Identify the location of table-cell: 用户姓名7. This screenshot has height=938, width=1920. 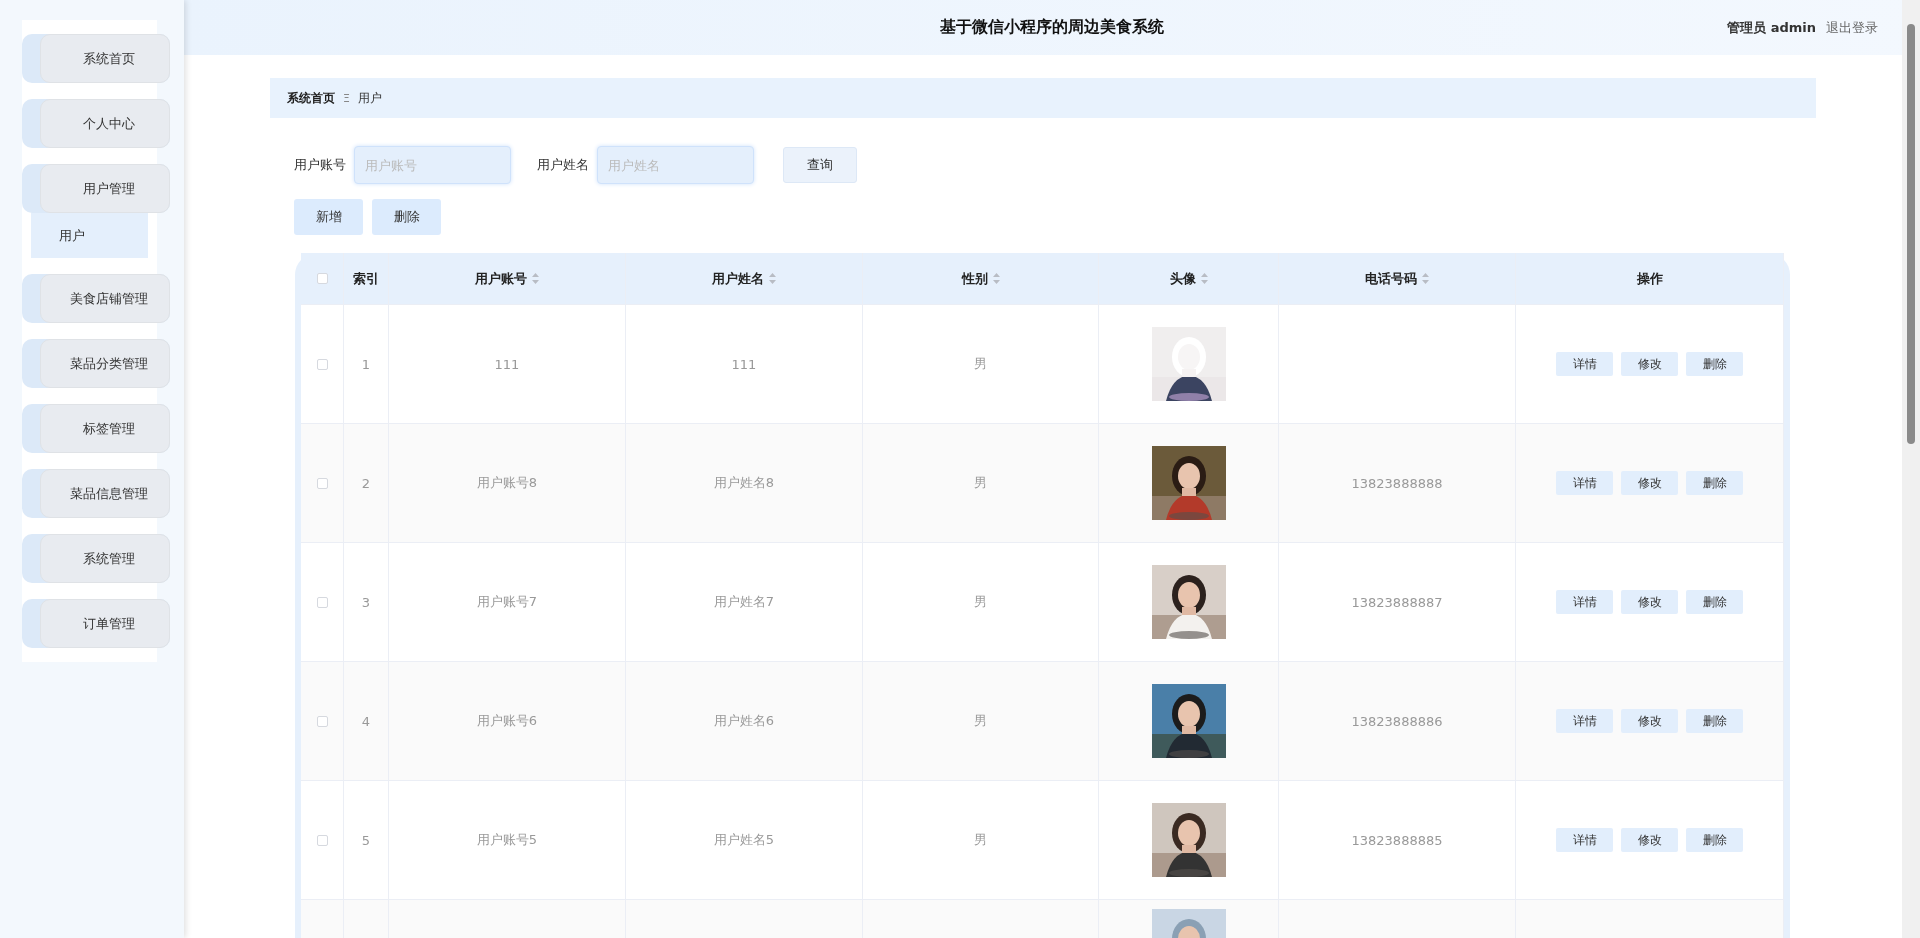
(744, 602).